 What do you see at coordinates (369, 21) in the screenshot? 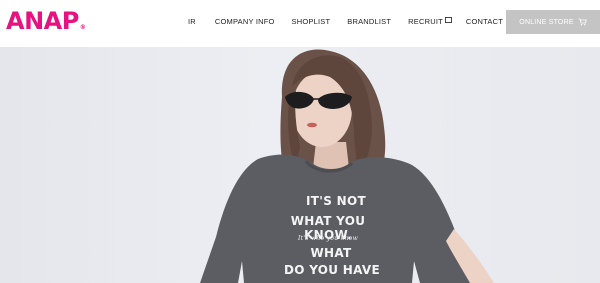
I see `nav-item-brandlist: BRANDLIST` at bounding box center [369, 21].